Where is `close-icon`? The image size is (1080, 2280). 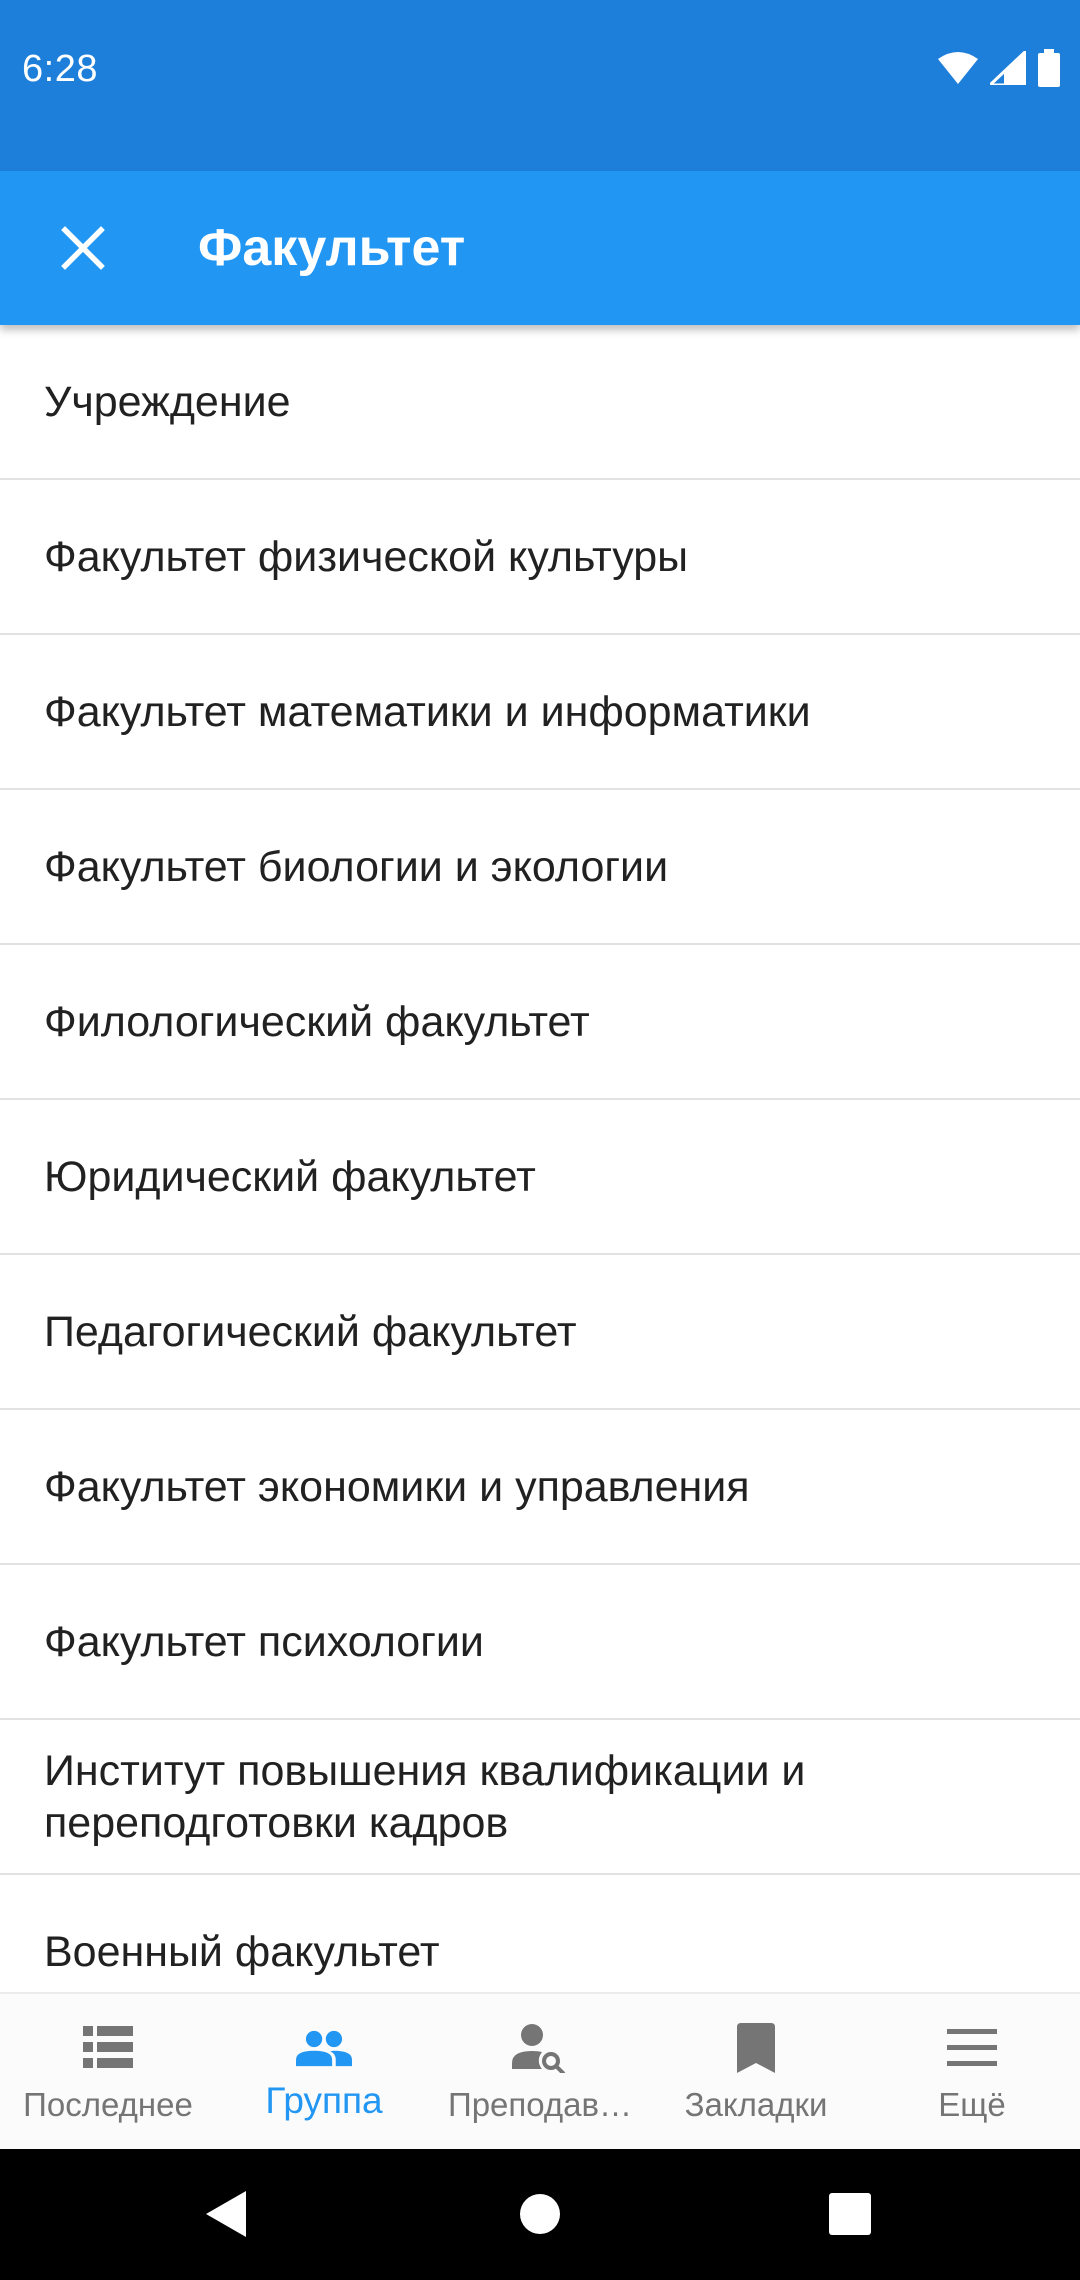 close-icon is located at coordinates (83, 248).